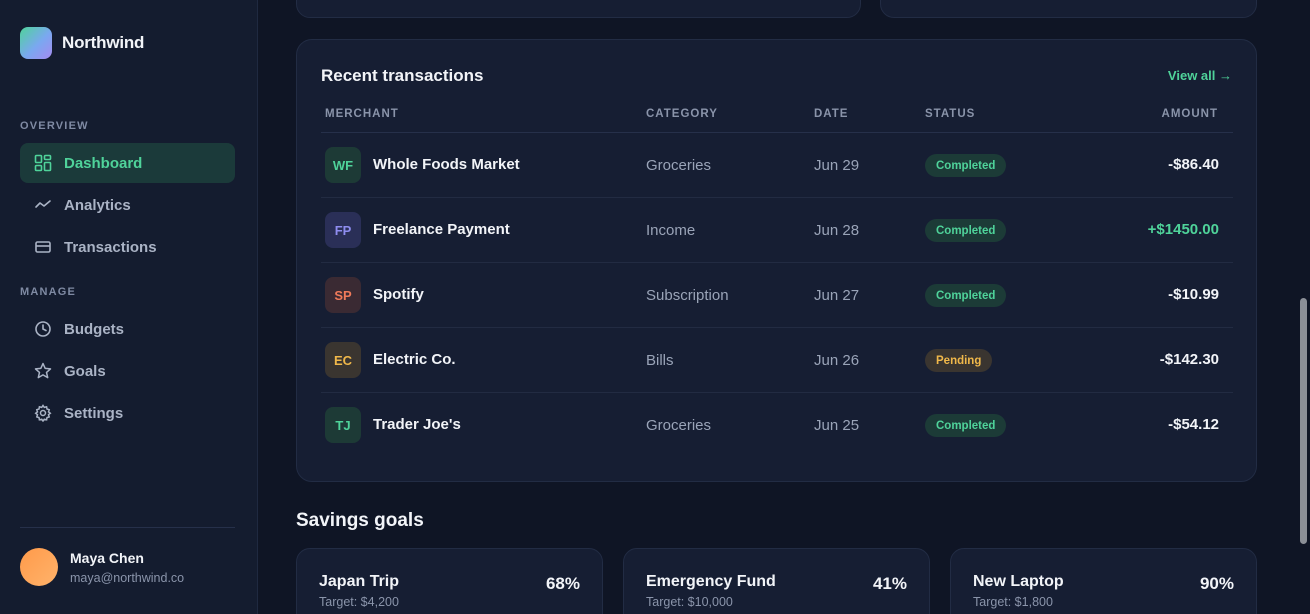  I want to click on merchant-avatar: TJ, so click(343, 425).